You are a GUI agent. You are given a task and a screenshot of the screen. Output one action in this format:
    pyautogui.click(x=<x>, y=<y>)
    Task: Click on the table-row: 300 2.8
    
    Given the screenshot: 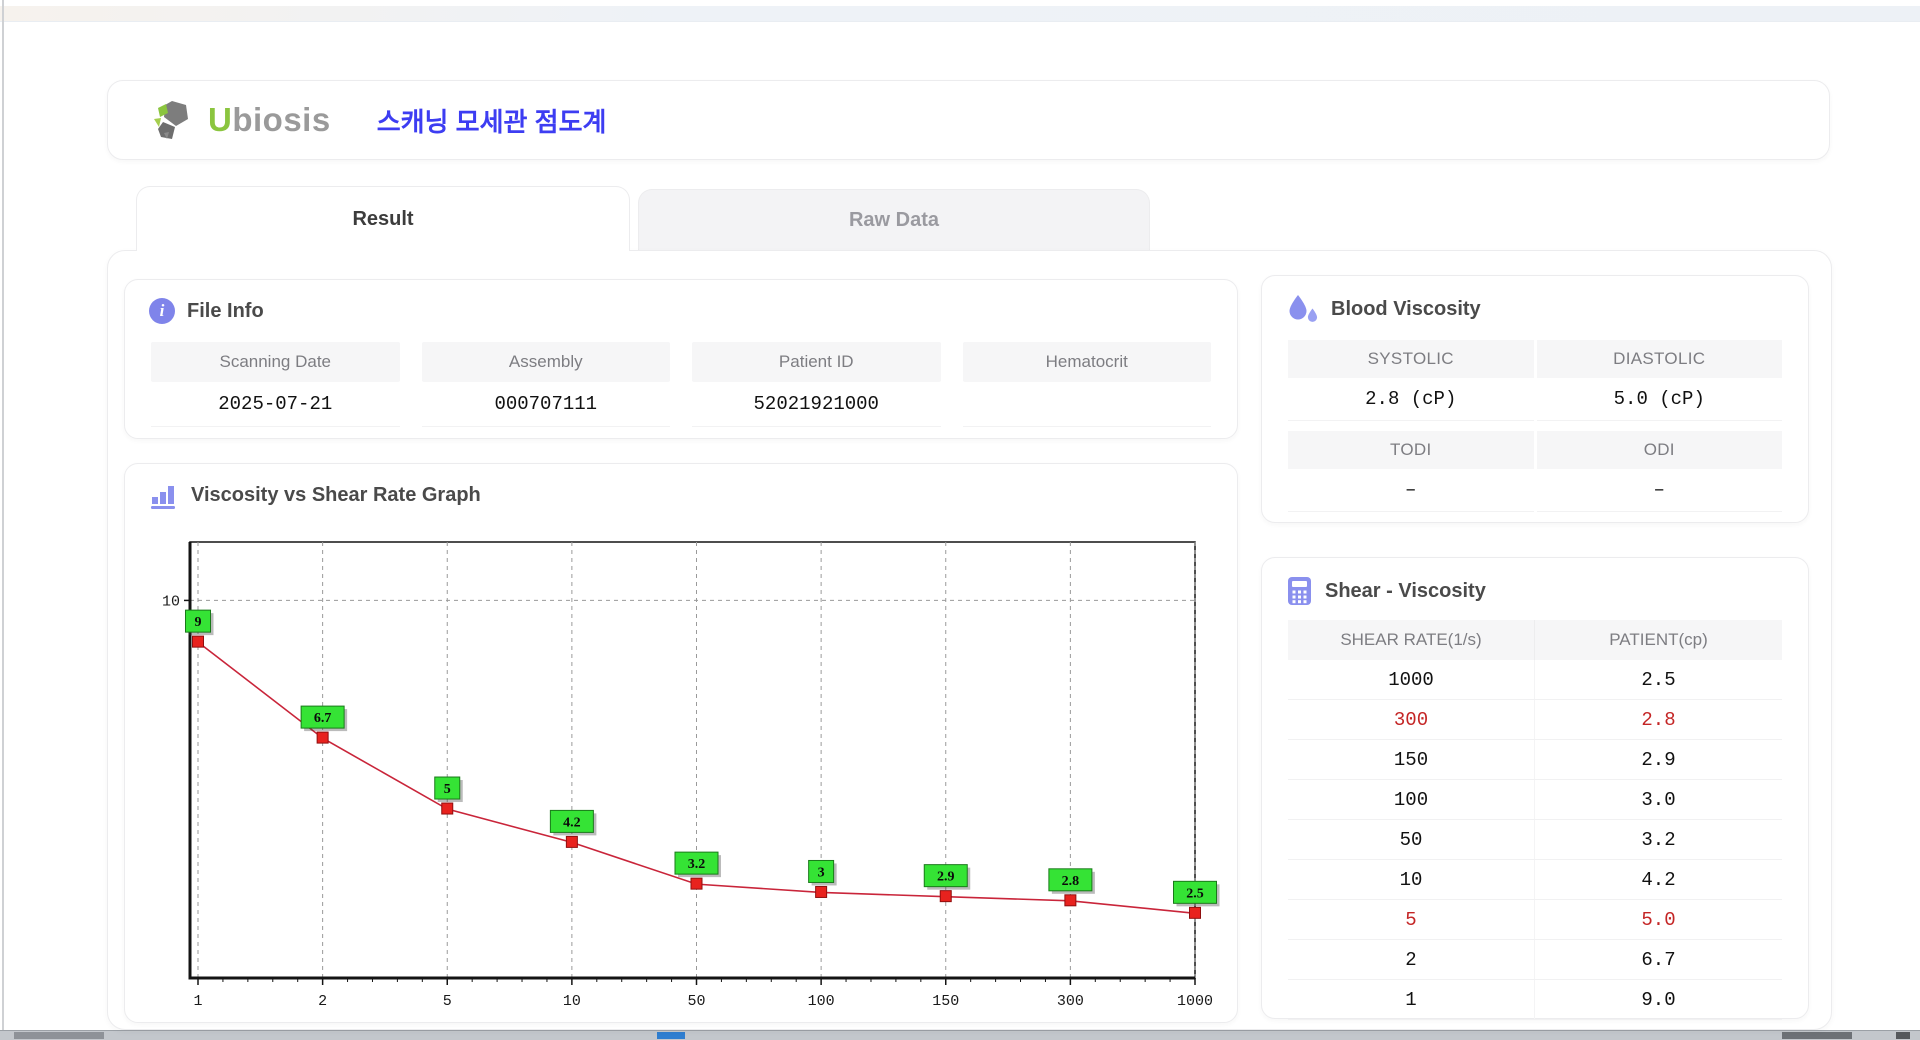 What is the action you would take?
    pyautogui.click(x=1535, y=720)
    